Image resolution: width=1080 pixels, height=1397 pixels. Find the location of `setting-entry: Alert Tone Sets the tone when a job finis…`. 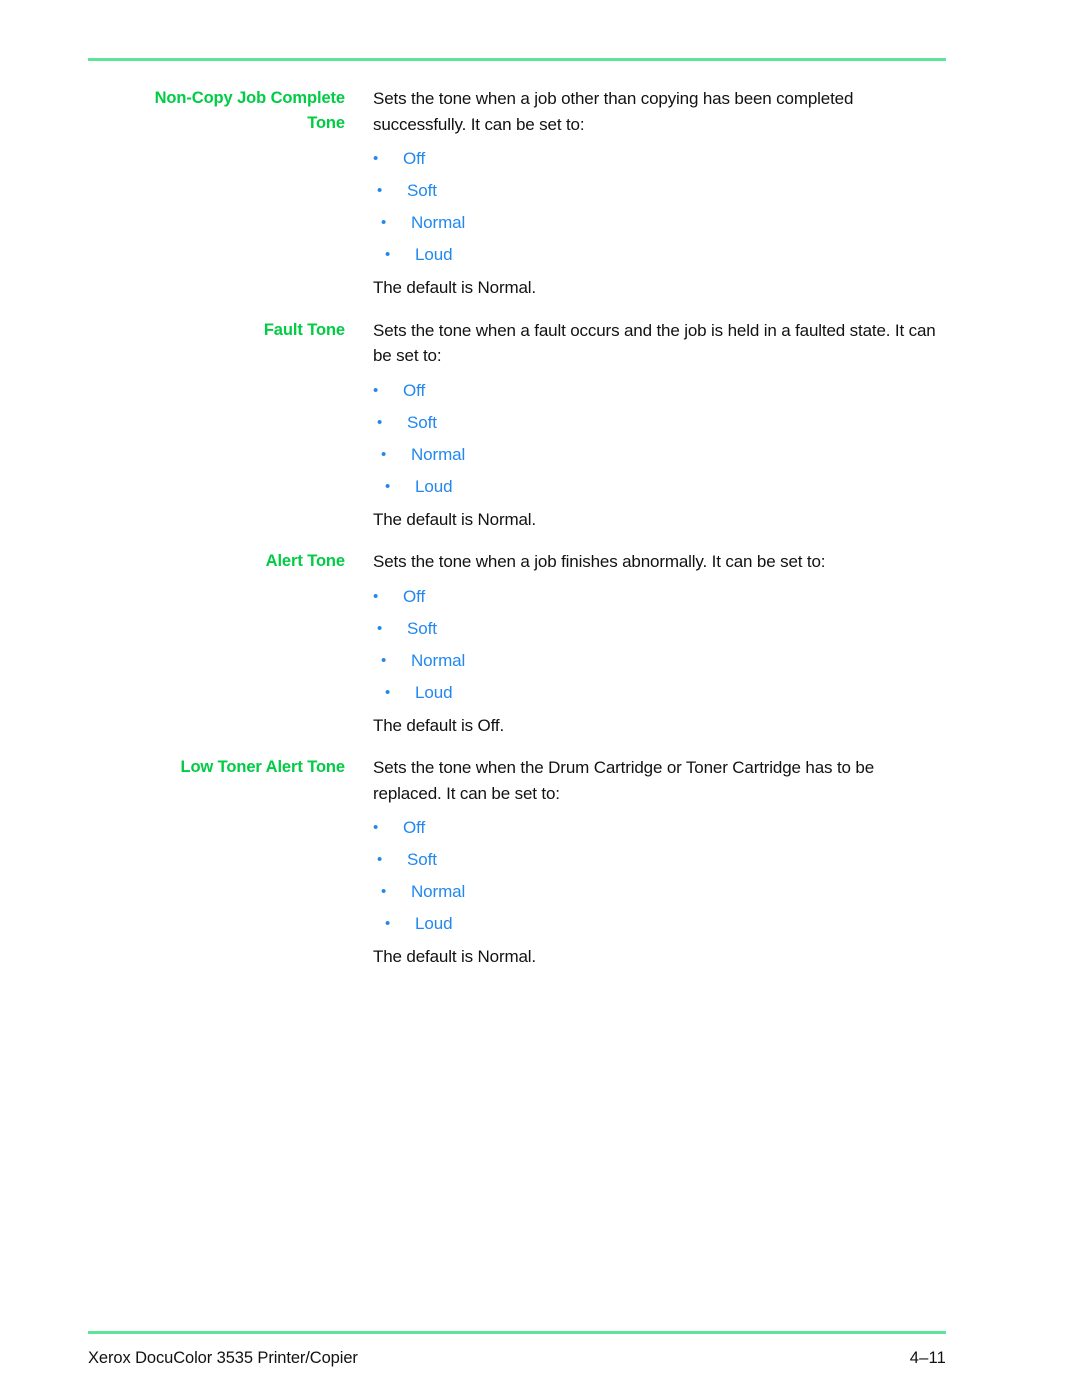

setting-entry: Alert Tone Sets the tone when a job finis… is located at coordinates (540, 643).